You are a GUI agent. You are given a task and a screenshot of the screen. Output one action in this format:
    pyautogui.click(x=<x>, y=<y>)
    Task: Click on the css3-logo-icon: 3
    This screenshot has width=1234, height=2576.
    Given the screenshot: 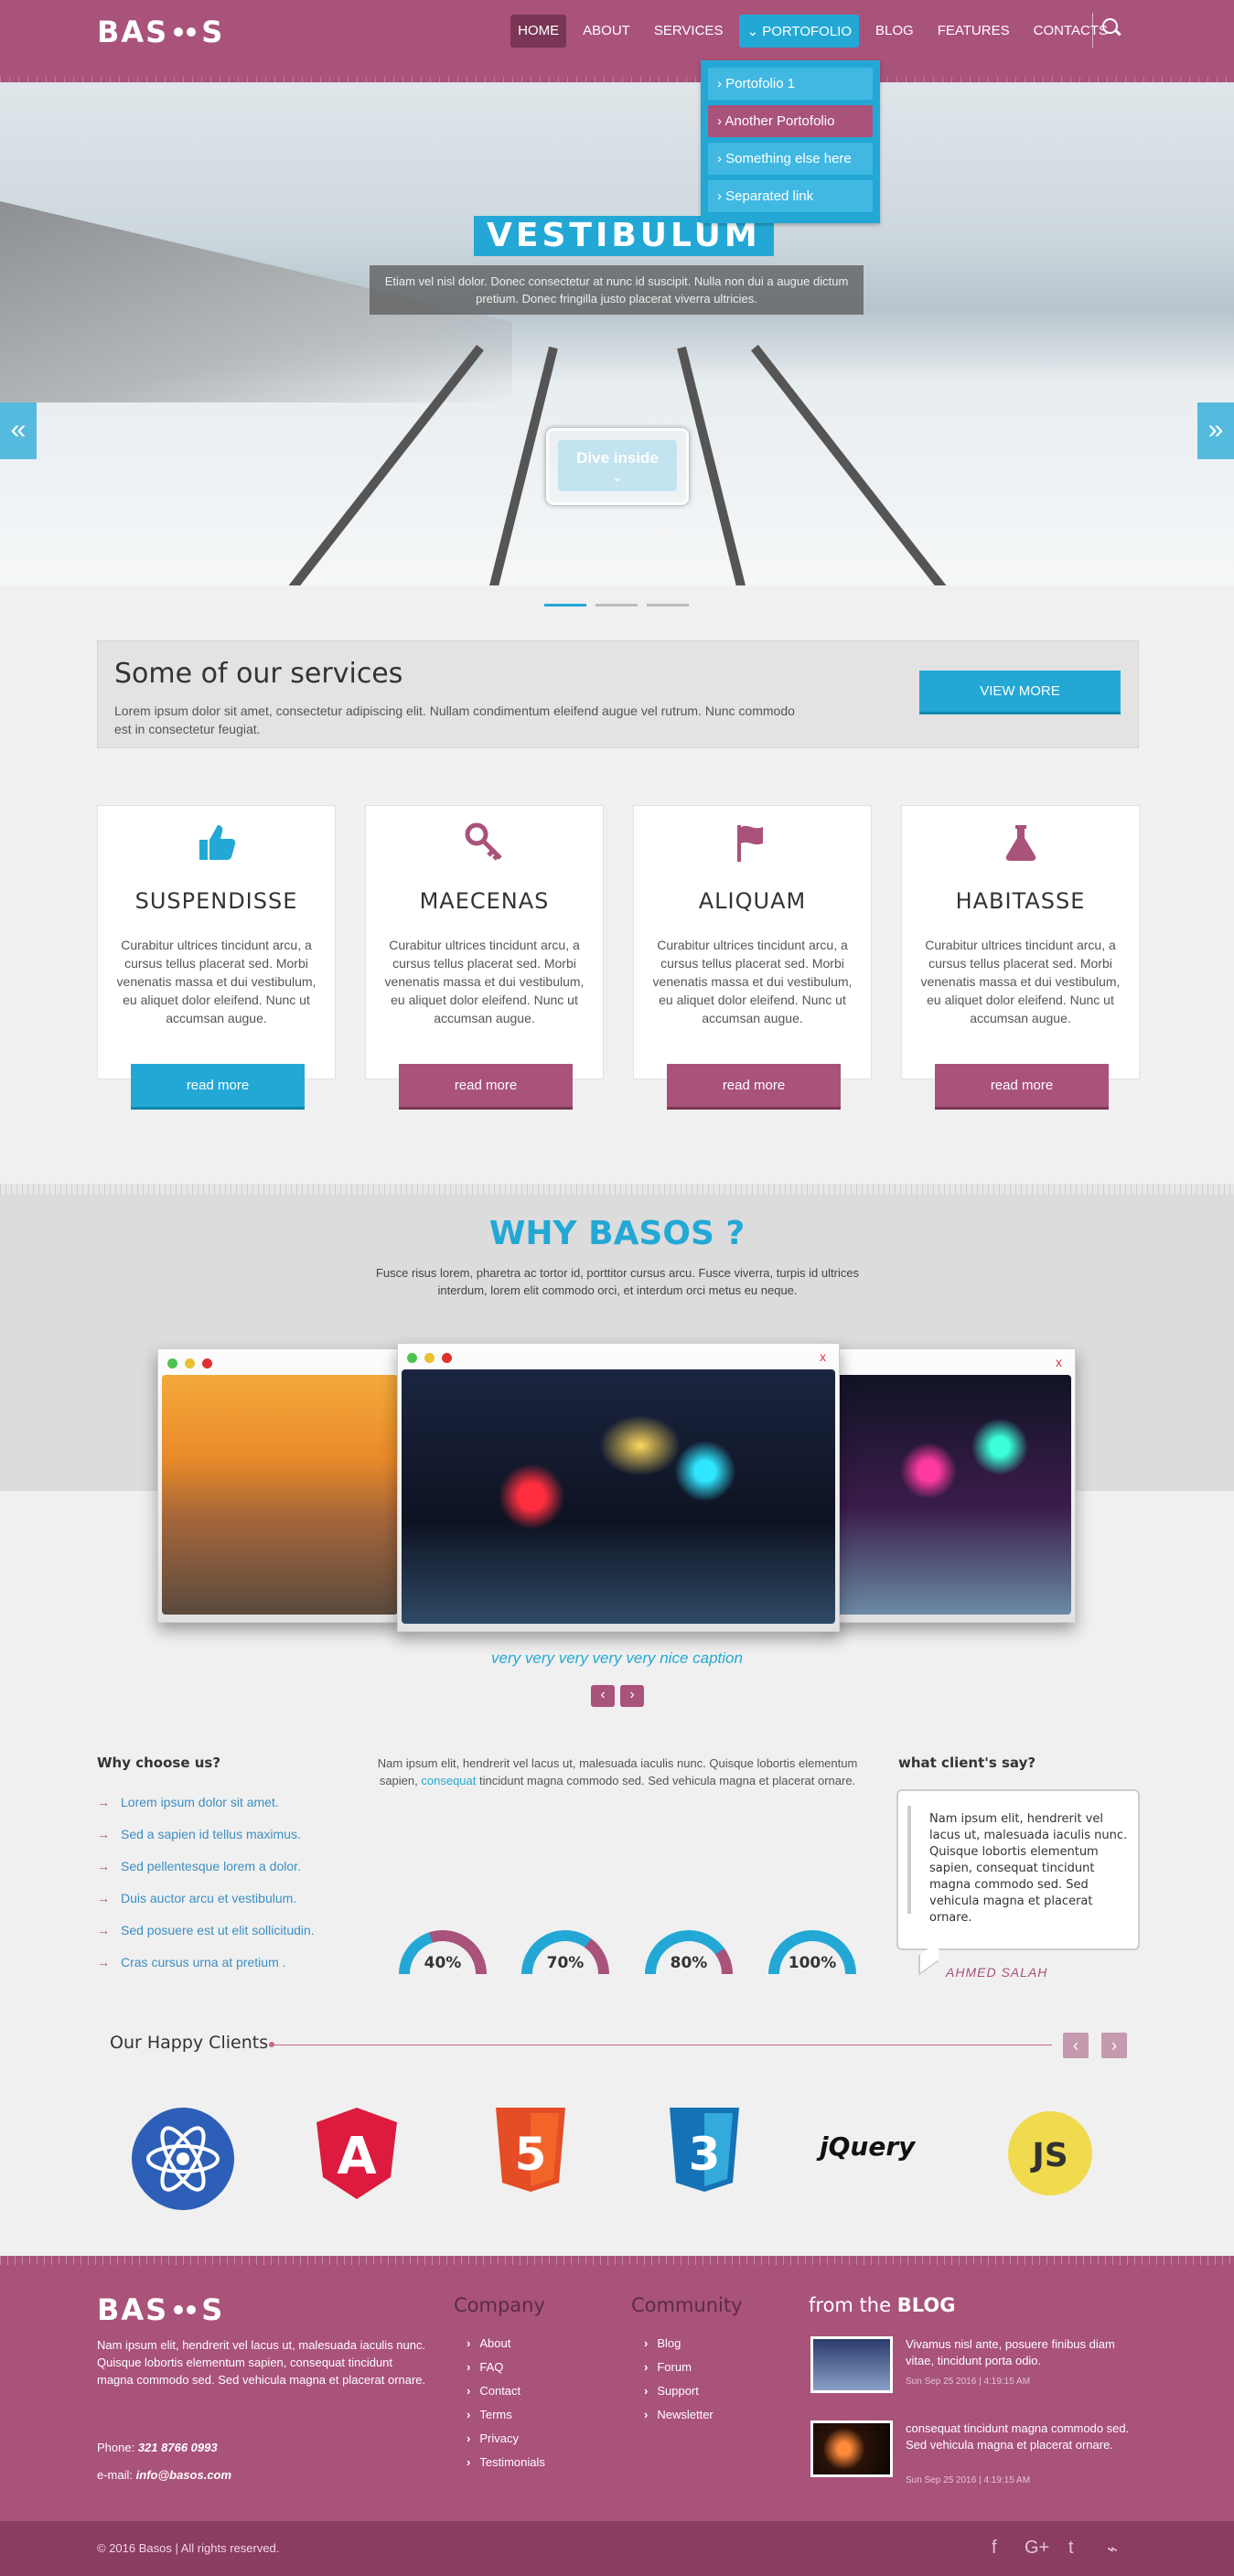 What is the action you would take?
    pyautogui.click(x=705, y=2149)
    